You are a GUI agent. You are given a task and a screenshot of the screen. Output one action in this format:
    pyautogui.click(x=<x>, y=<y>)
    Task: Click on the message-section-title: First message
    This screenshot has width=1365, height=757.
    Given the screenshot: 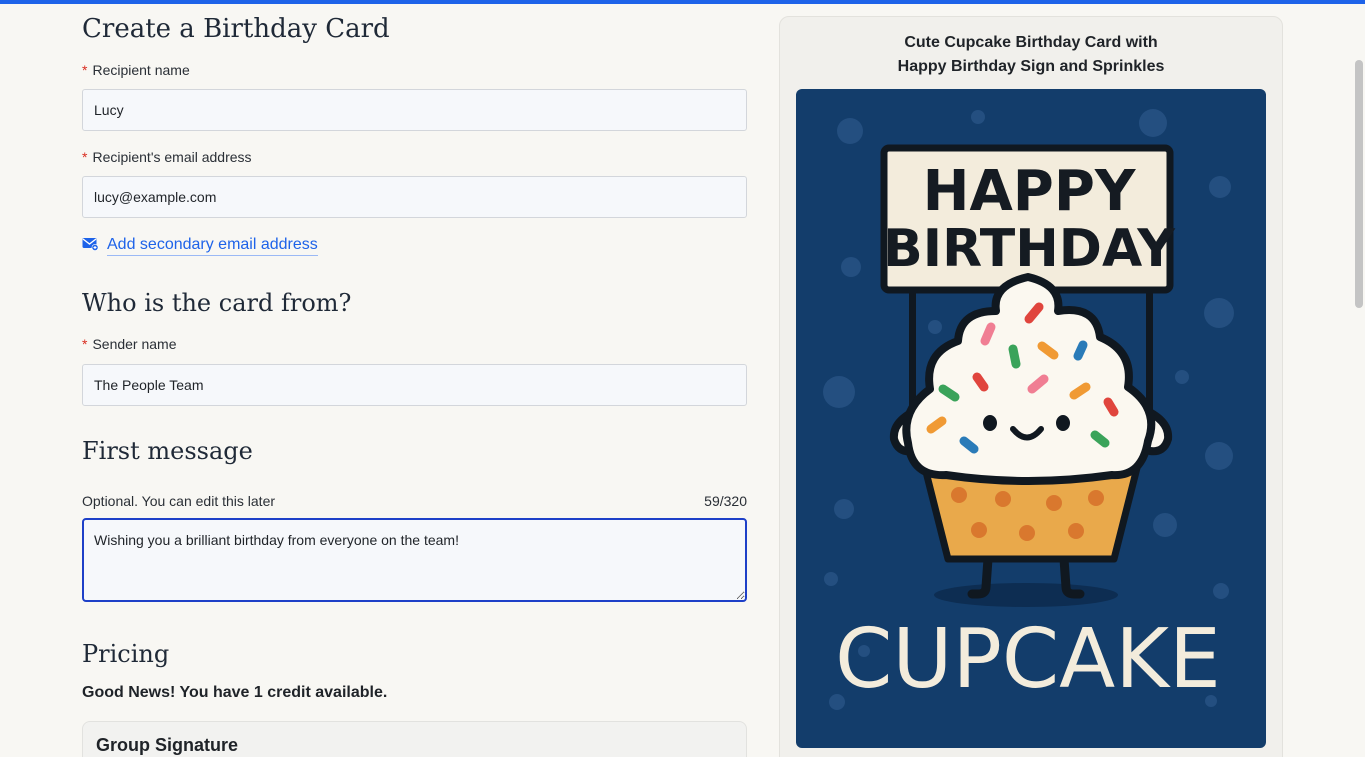 What is the action you would take?
    pyautogui.click(x=167, y=451)
    